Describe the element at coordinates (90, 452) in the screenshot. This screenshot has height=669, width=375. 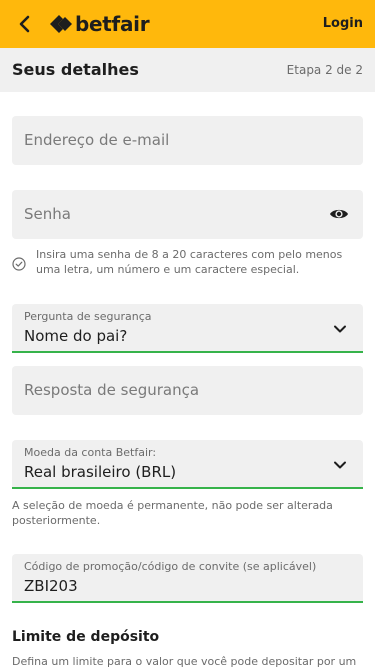
I see `currency-label: Moeda da conta Betfair:` at that location.